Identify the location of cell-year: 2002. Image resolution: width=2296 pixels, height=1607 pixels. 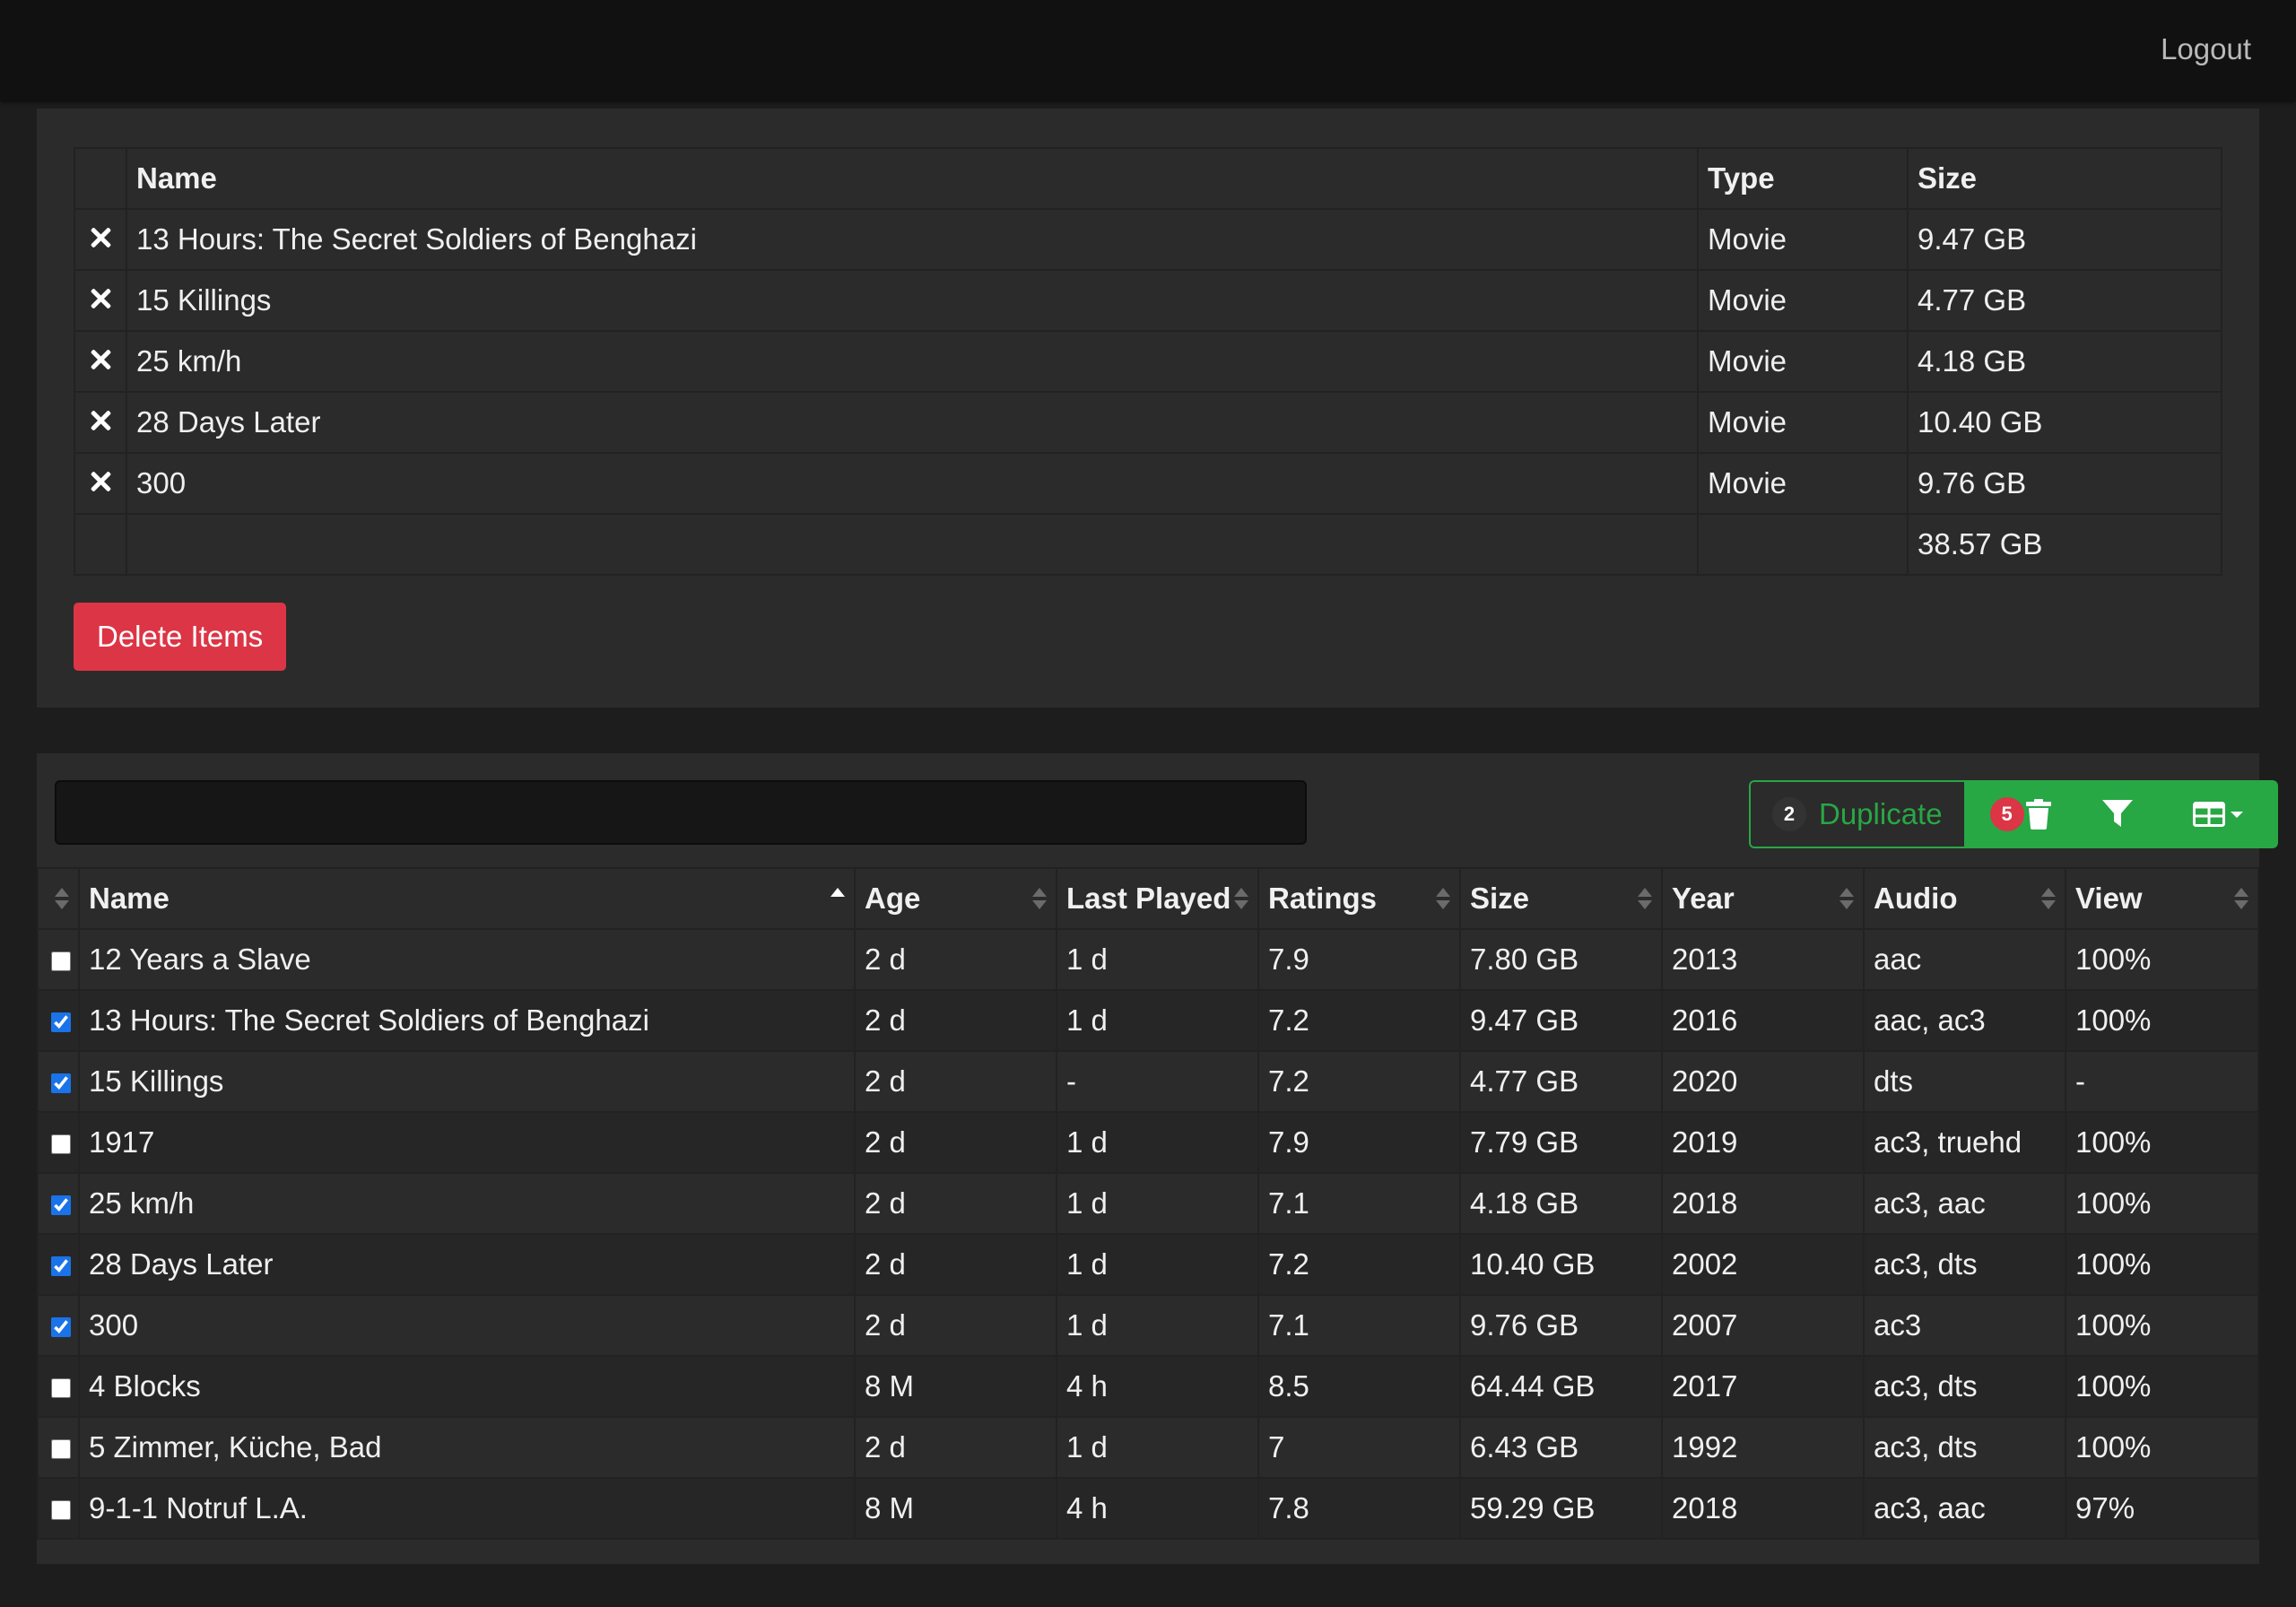
(1763, 1265).